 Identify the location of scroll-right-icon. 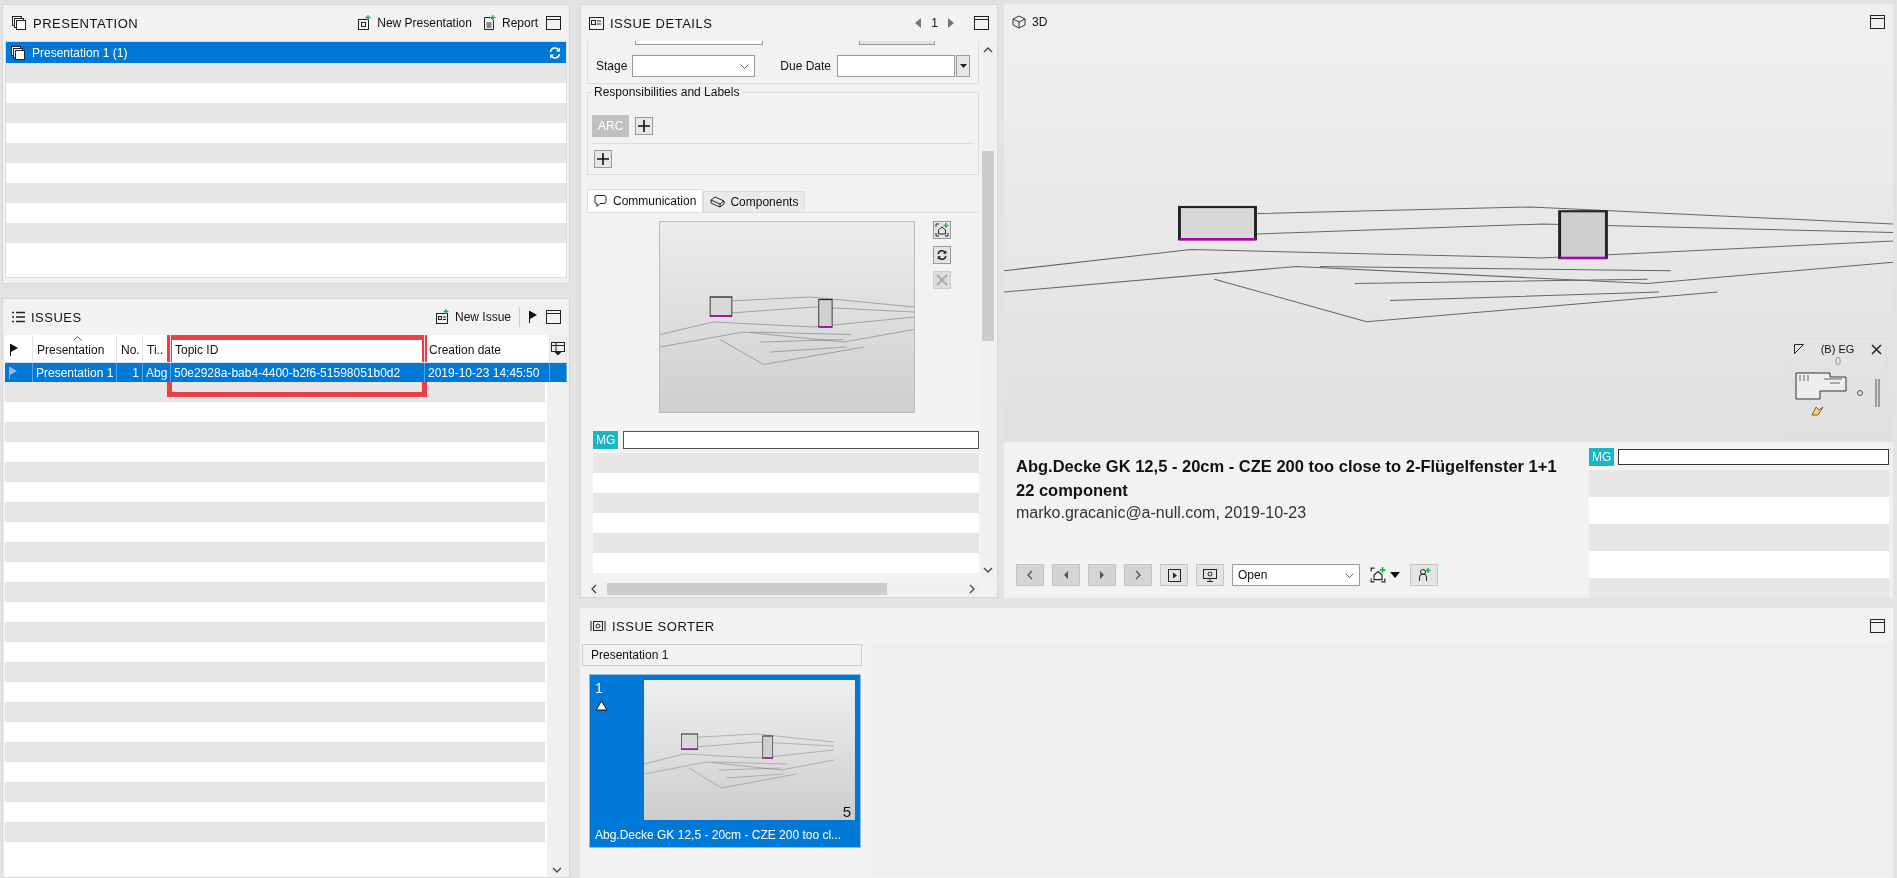
(972, 589).